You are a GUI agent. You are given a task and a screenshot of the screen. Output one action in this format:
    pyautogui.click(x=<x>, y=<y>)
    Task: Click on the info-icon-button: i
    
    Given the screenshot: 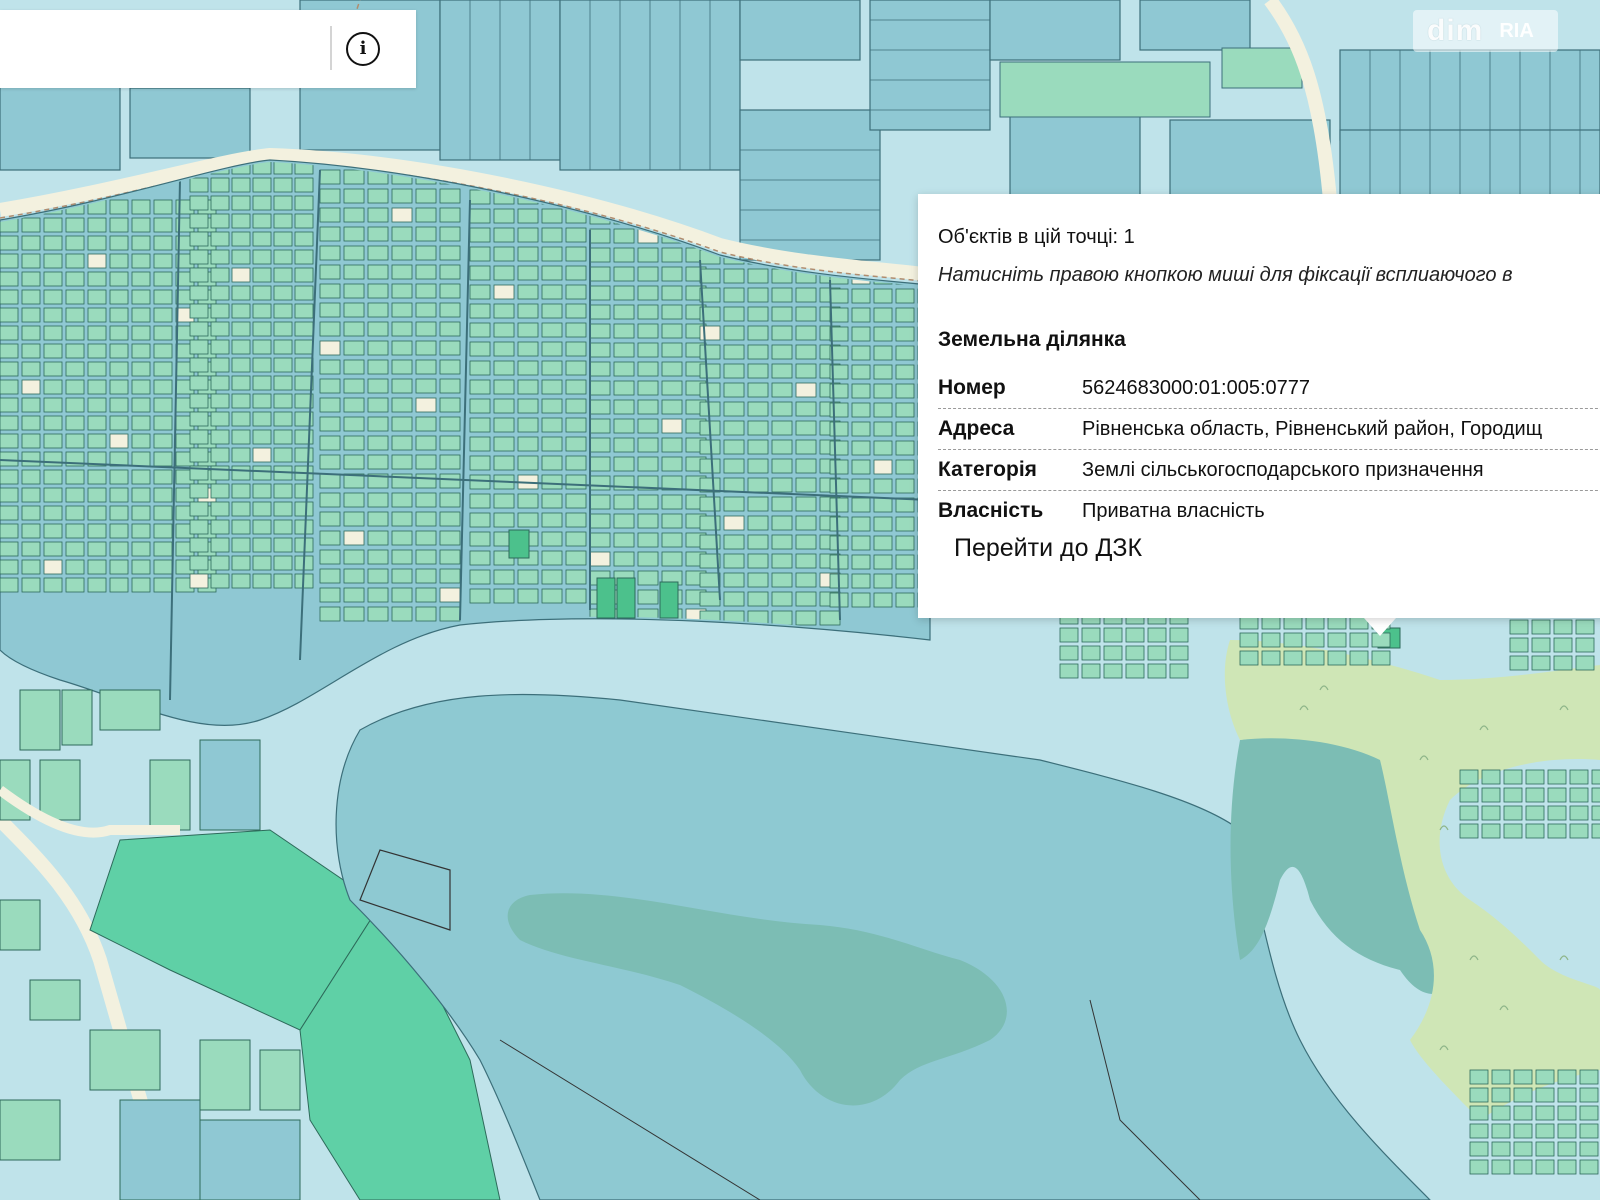 What is the action you would take?
    pyautogui.click(x=363, y=49)
    